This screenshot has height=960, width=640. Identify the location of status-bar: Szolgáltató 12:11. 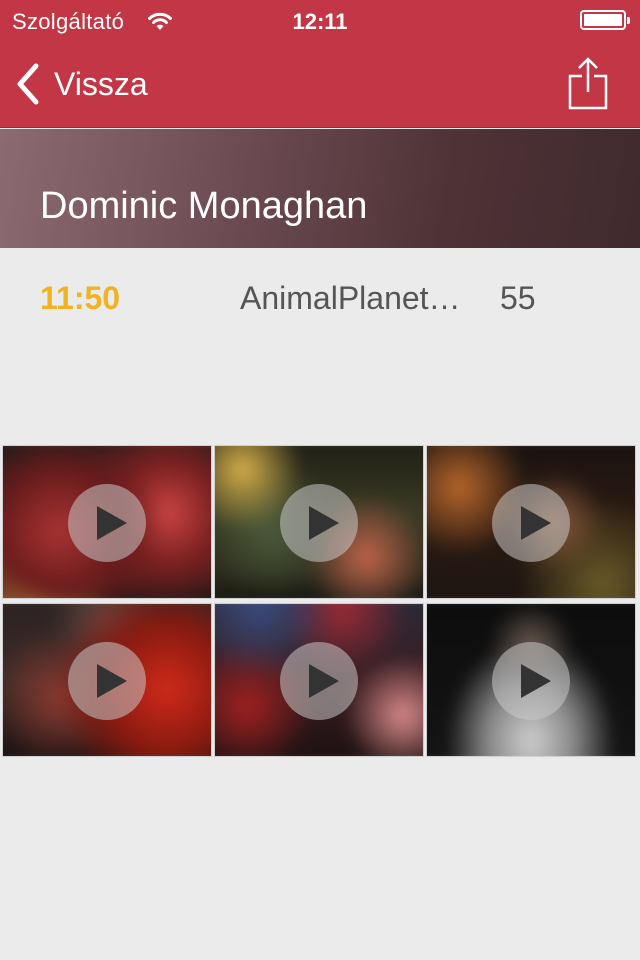
(320, 20).